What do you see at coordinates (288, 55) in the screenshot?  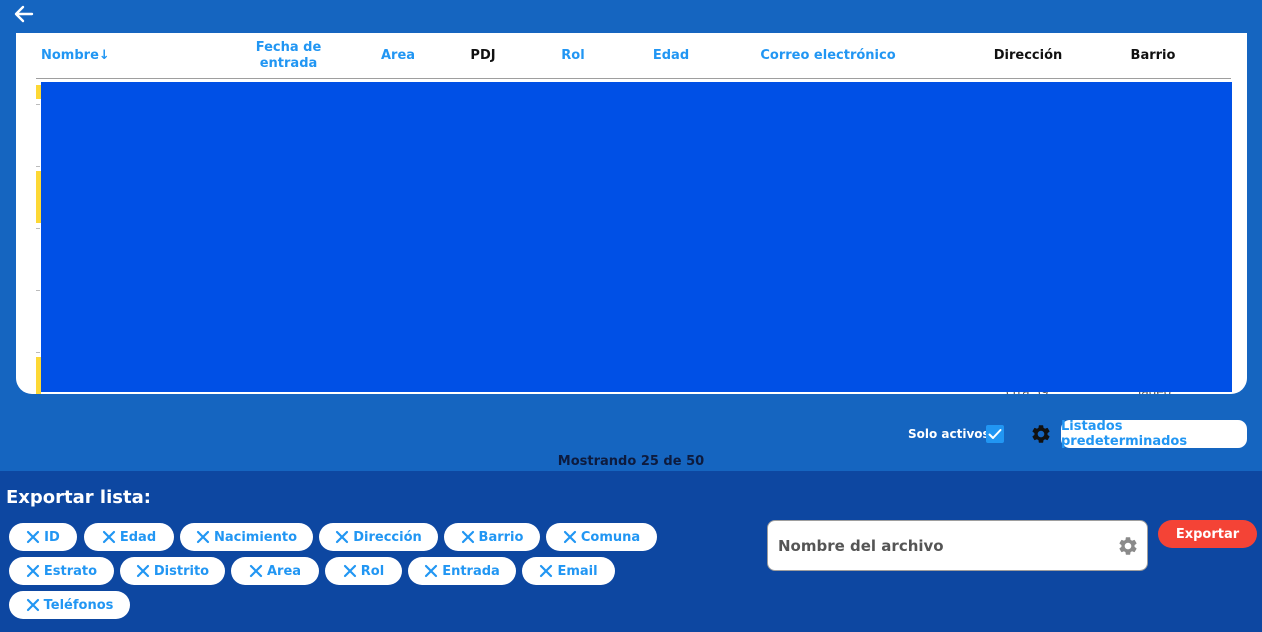 I see `column-header-fecha-de-entrada: Fecha de entrada` at bounding box center [288, 55].